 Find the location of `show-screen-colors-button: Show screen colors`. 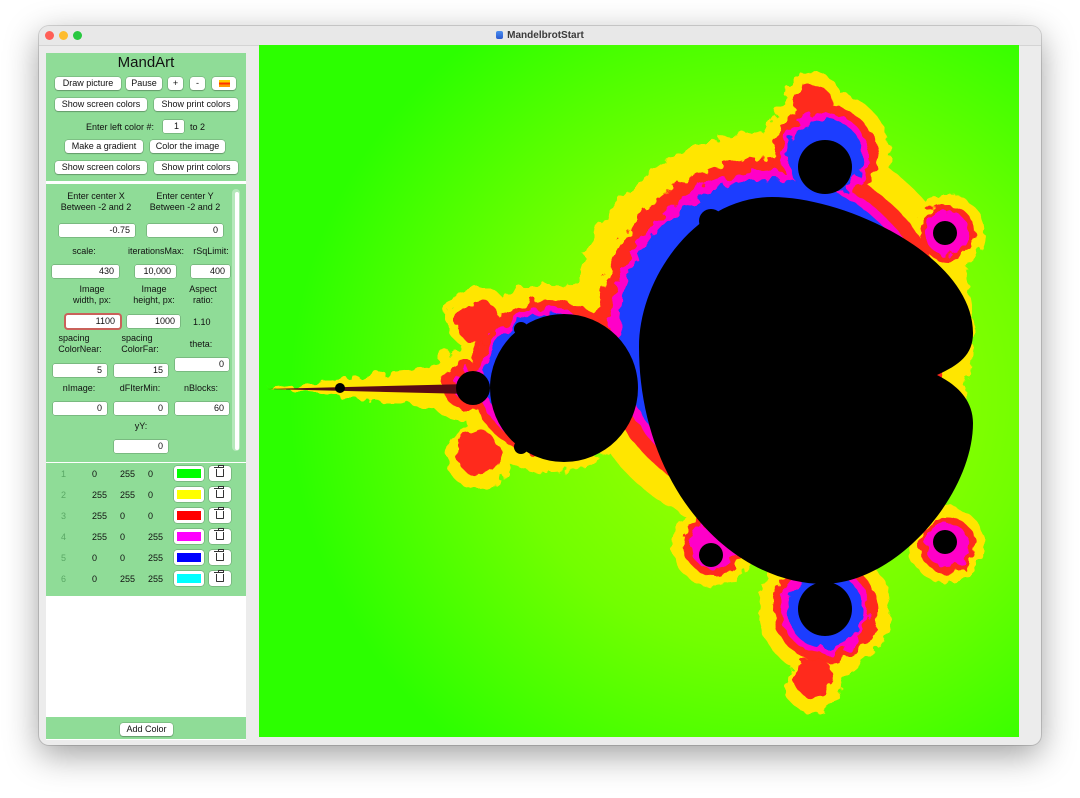

show-screen-colors-button: Show screen colors is located at coordinates (101, 104).